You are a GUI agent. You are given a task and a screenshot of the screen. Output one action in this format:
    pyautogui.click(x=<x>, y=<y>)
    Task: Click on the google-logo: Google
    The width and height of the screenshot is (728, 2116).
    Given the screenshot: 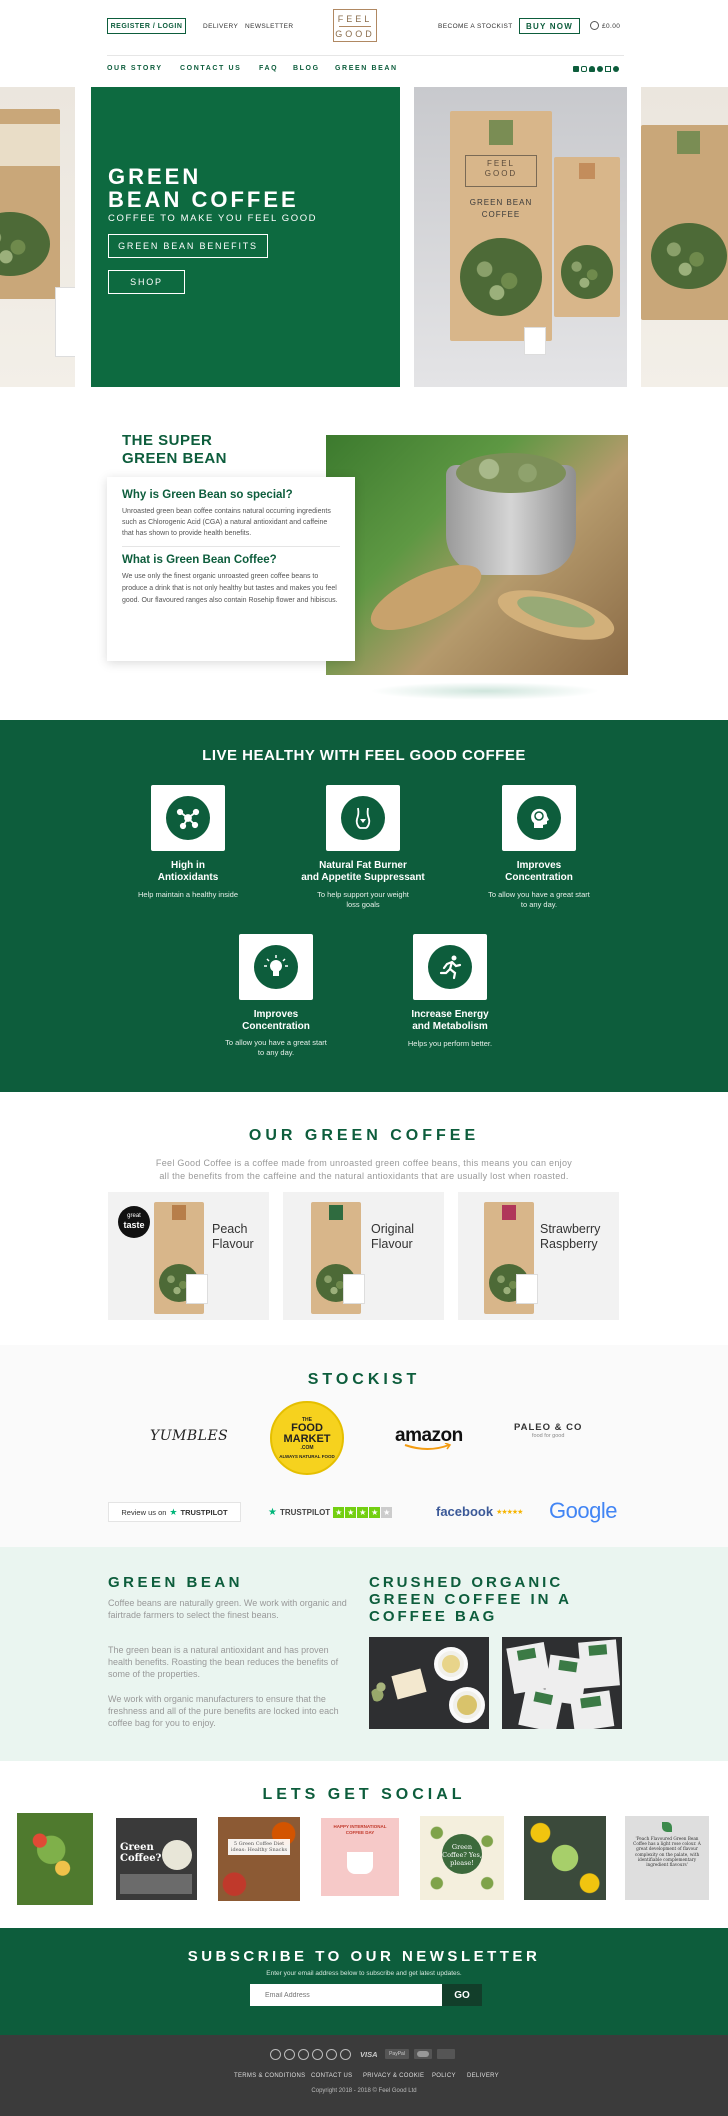 What is the action you would take?
    pyautogui.click(x=583, y=1511)
    